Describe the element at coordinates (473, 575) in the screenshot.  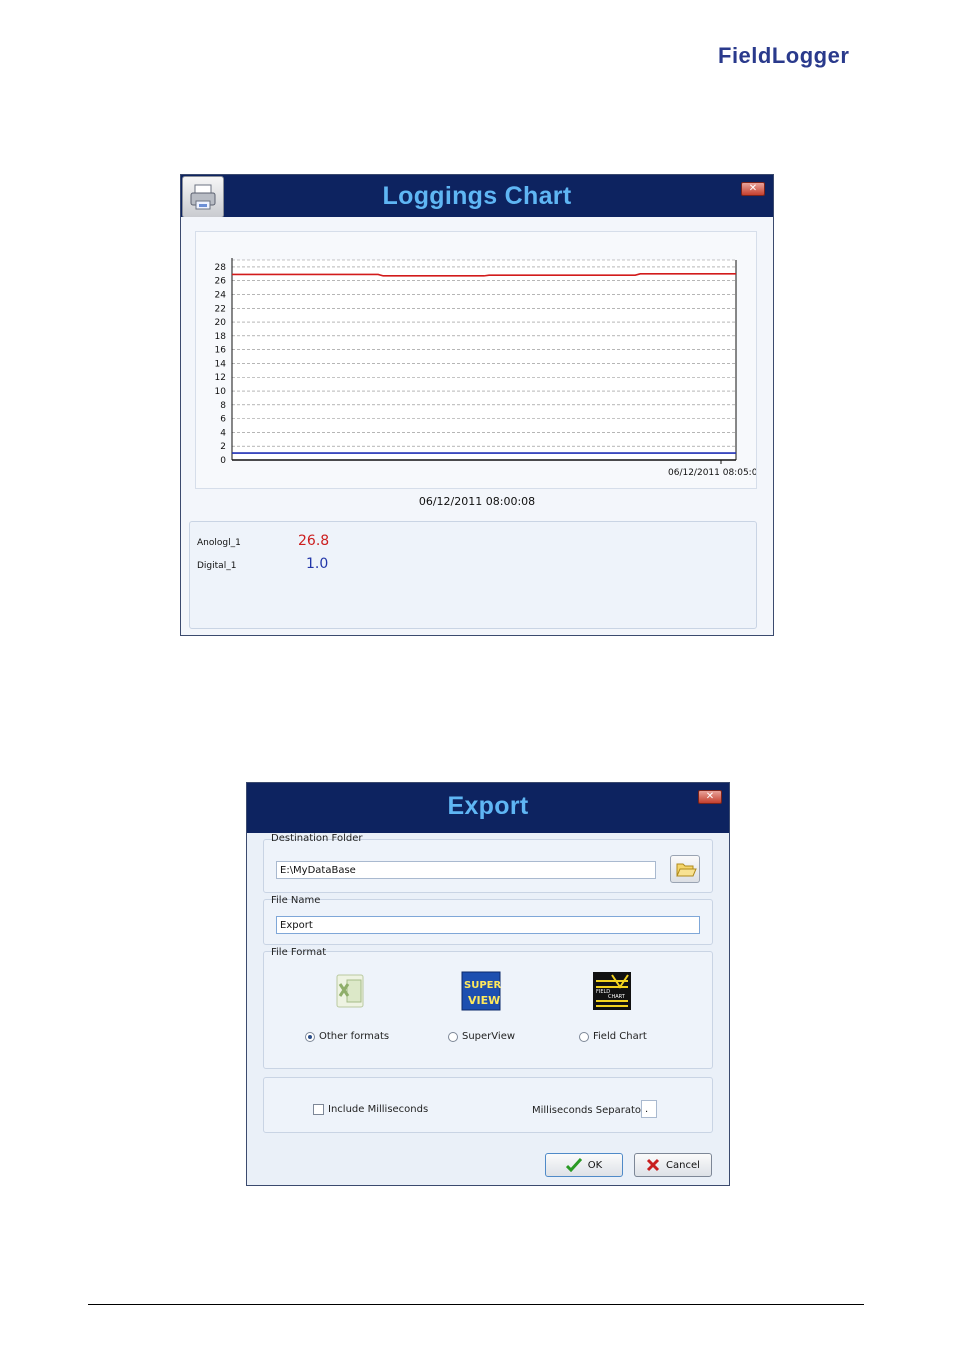
I see `values-panel: Anologl_1 26.8 Digital_1 1.0` at that location.